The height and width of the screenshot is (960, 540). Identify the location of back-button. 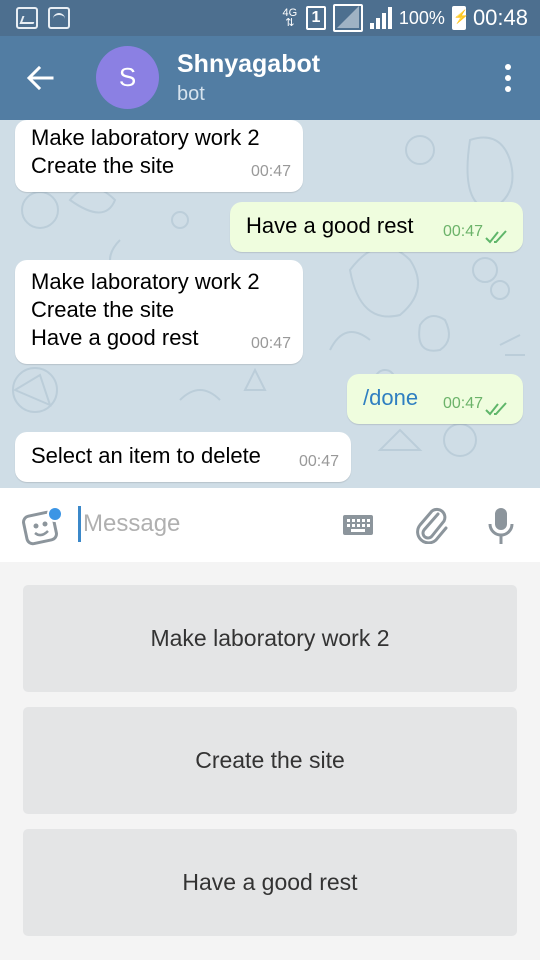
(40, 78).